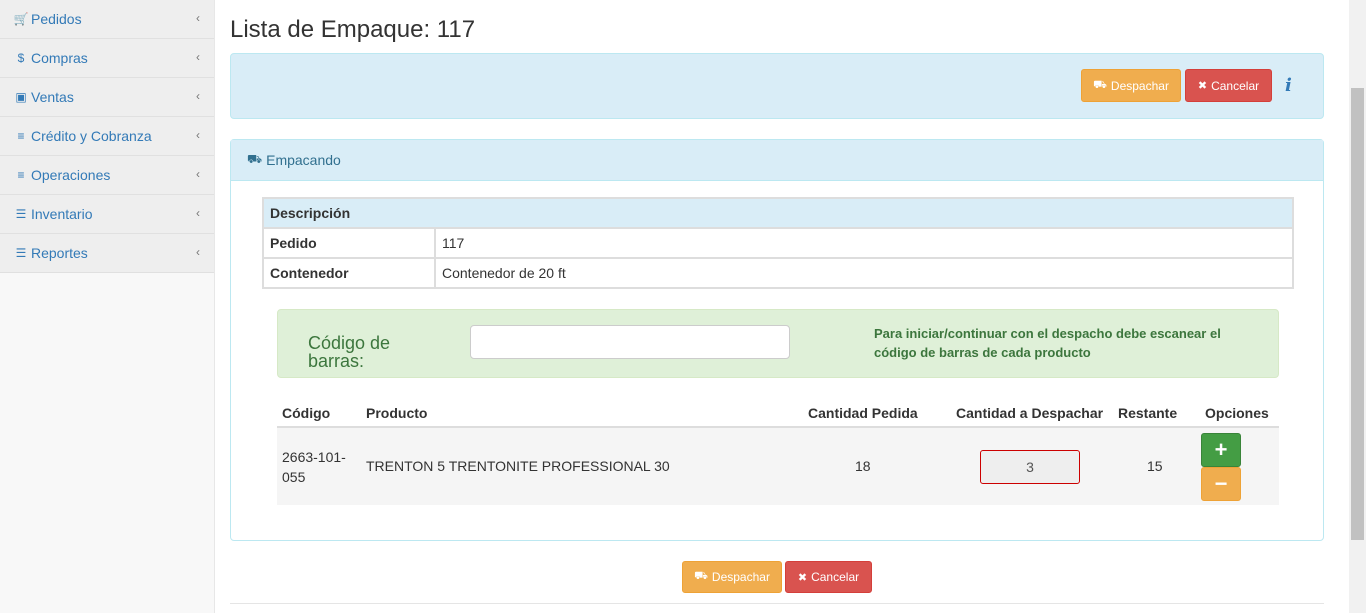 This screenshot has width=1366, height=613. What do you see at coordinates (59, 58) in the screenshot?
I see `sidebar-item-label: Compras` at bounding box center [59, 58].